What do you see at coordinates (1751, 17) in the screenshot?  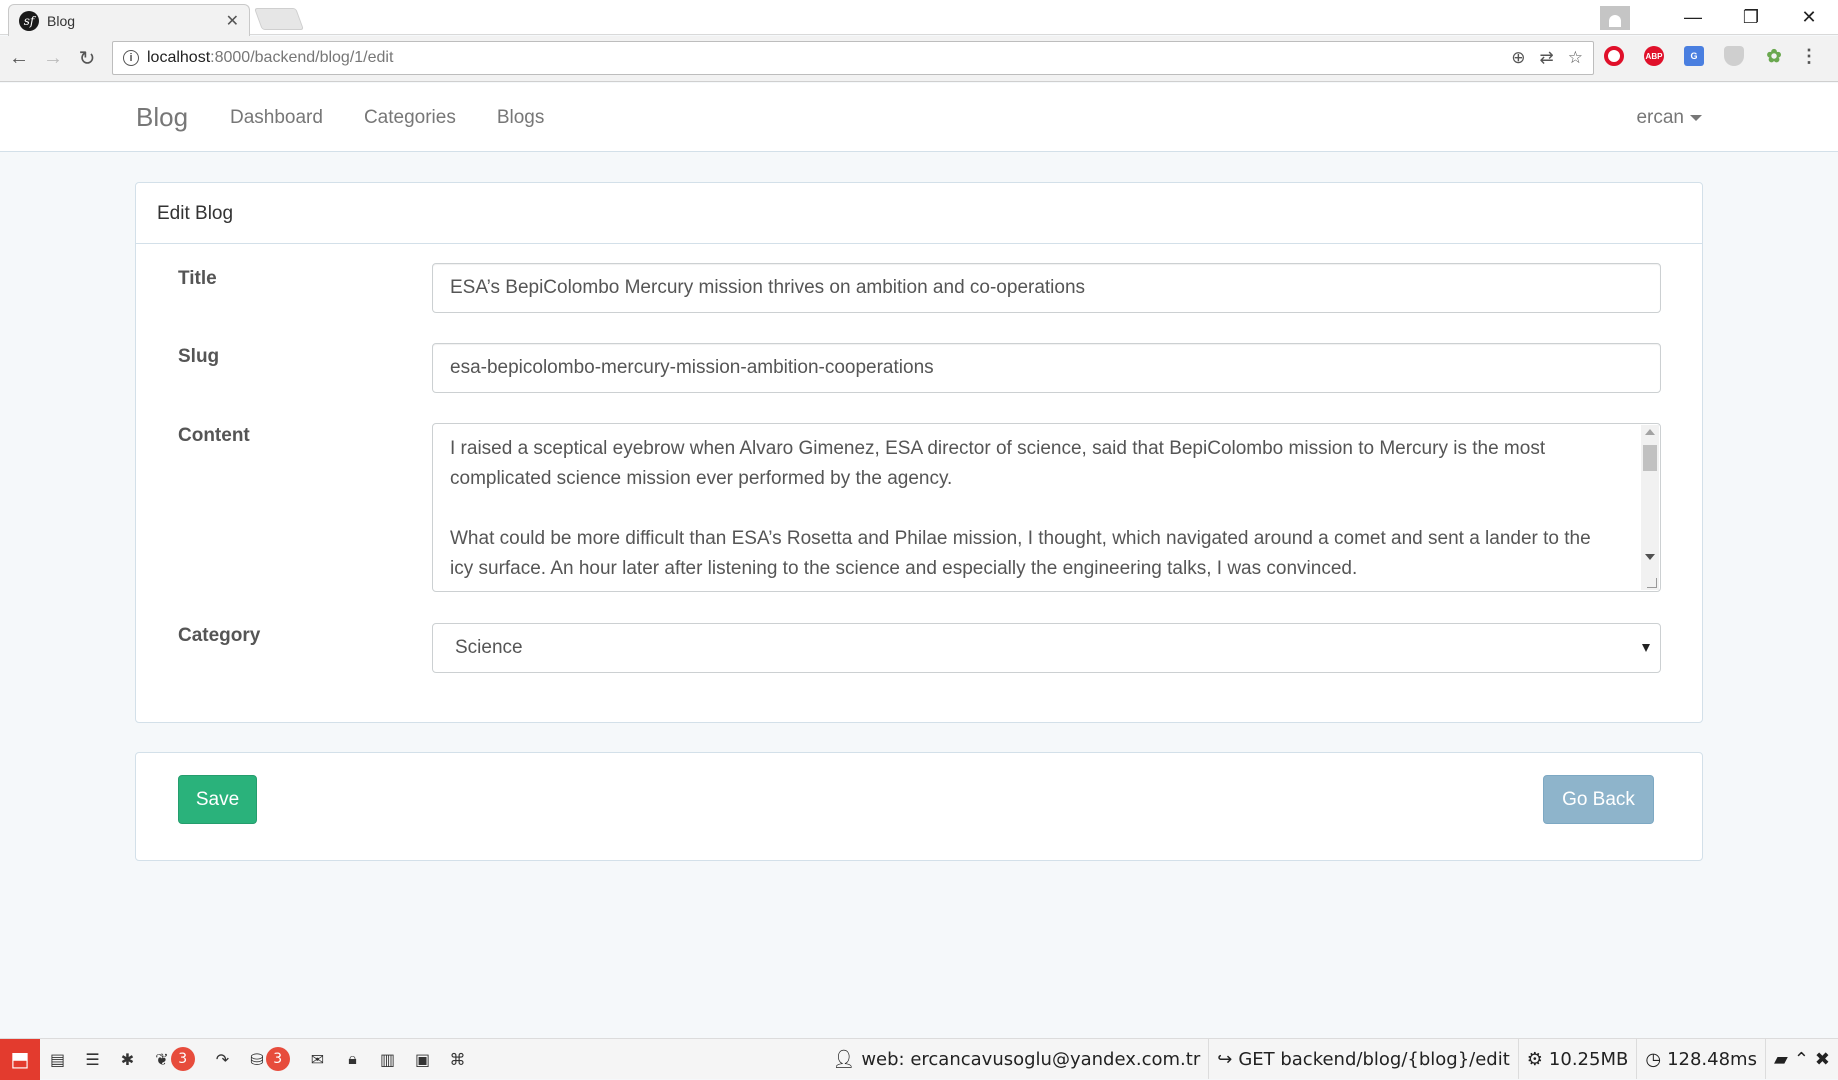 I see `restore-button: ❐` at bounding box center [1751, 17].